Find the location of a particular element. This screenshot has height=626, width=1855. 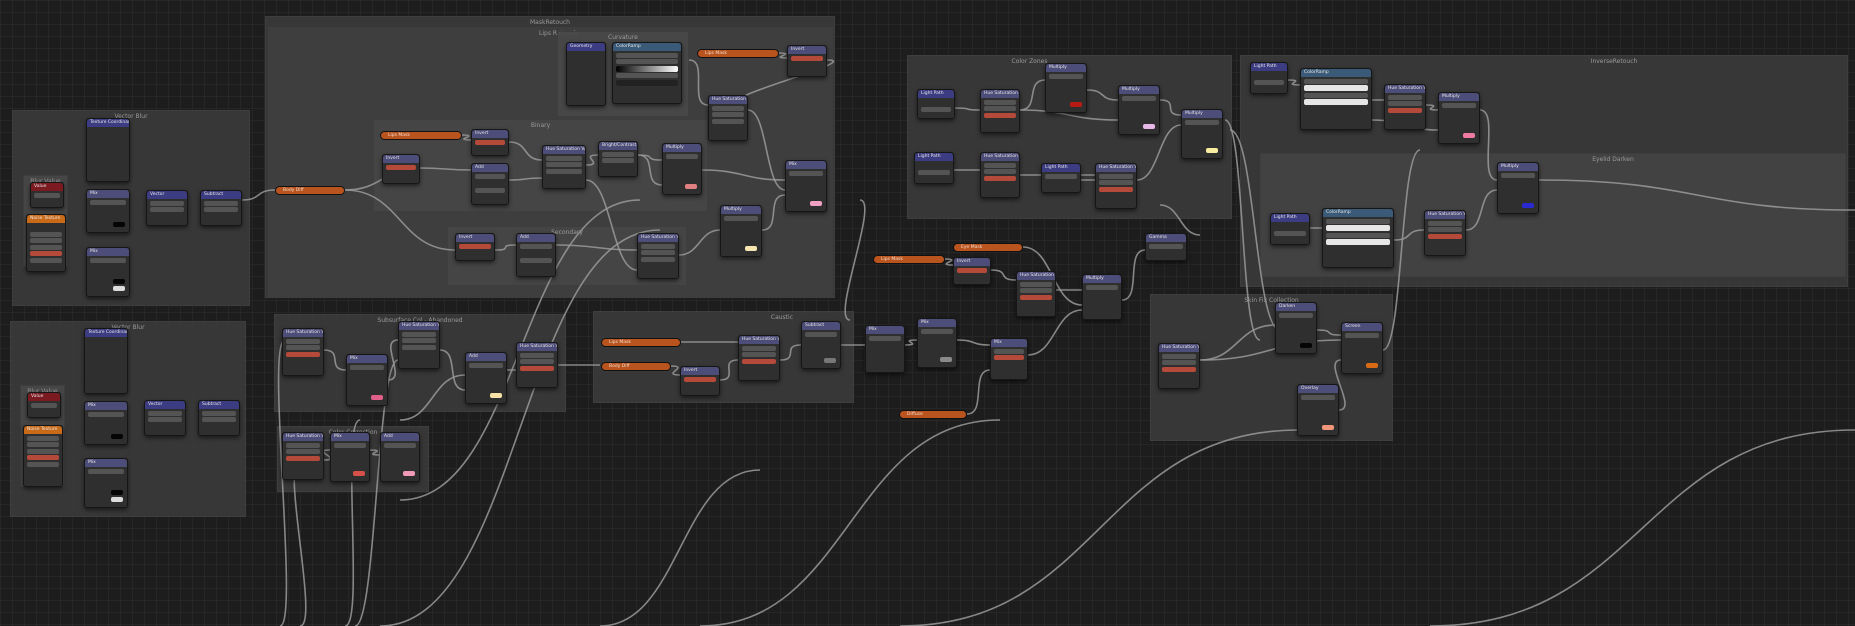

reroute-eye-mask: Eye Mask is located at coordinates (988, 247).